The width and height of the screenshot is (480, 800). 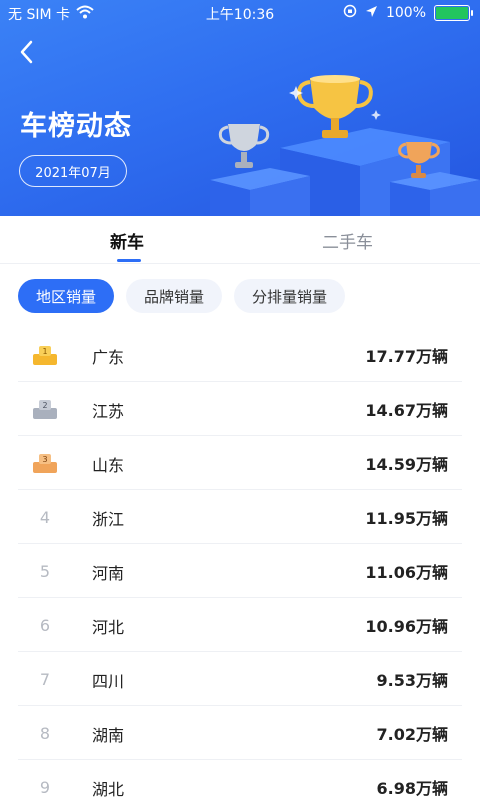 What do you see at coordinates (406, 572) in the screenshot?
I see `sales-value: 11.06万辆` at bounding box center [406, 572].